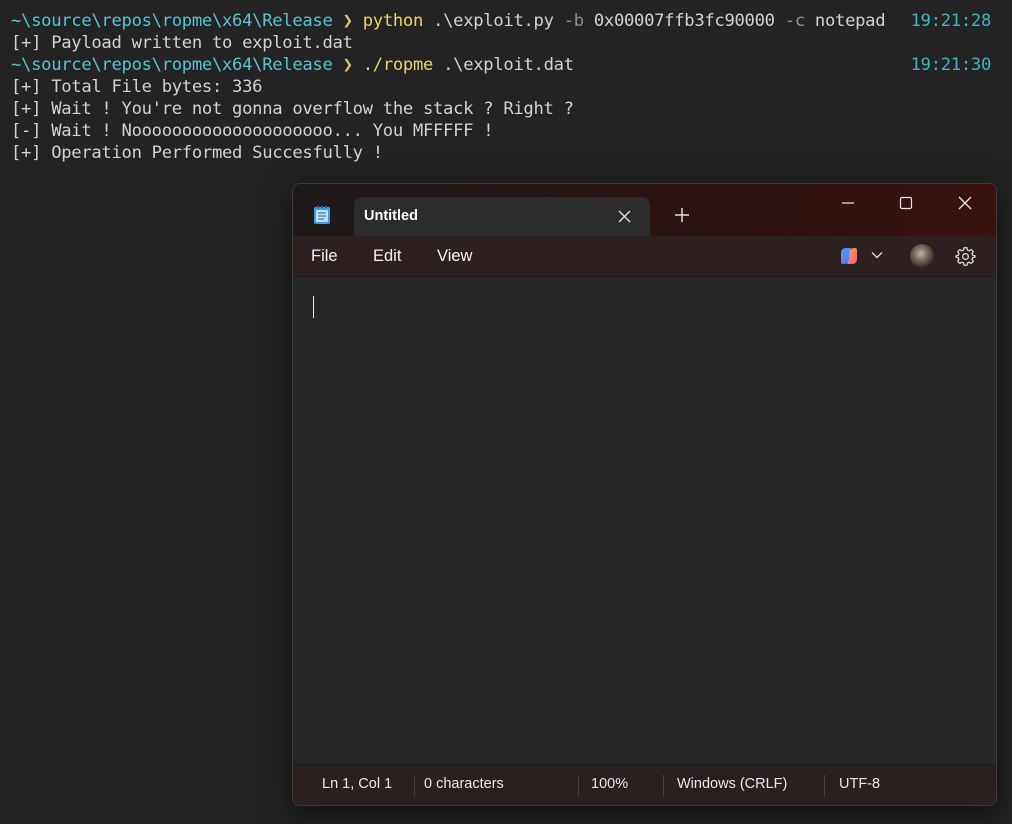  Describe the element at coordinates (682, 215) in the screenshot. I see `plus-icon` at that location.